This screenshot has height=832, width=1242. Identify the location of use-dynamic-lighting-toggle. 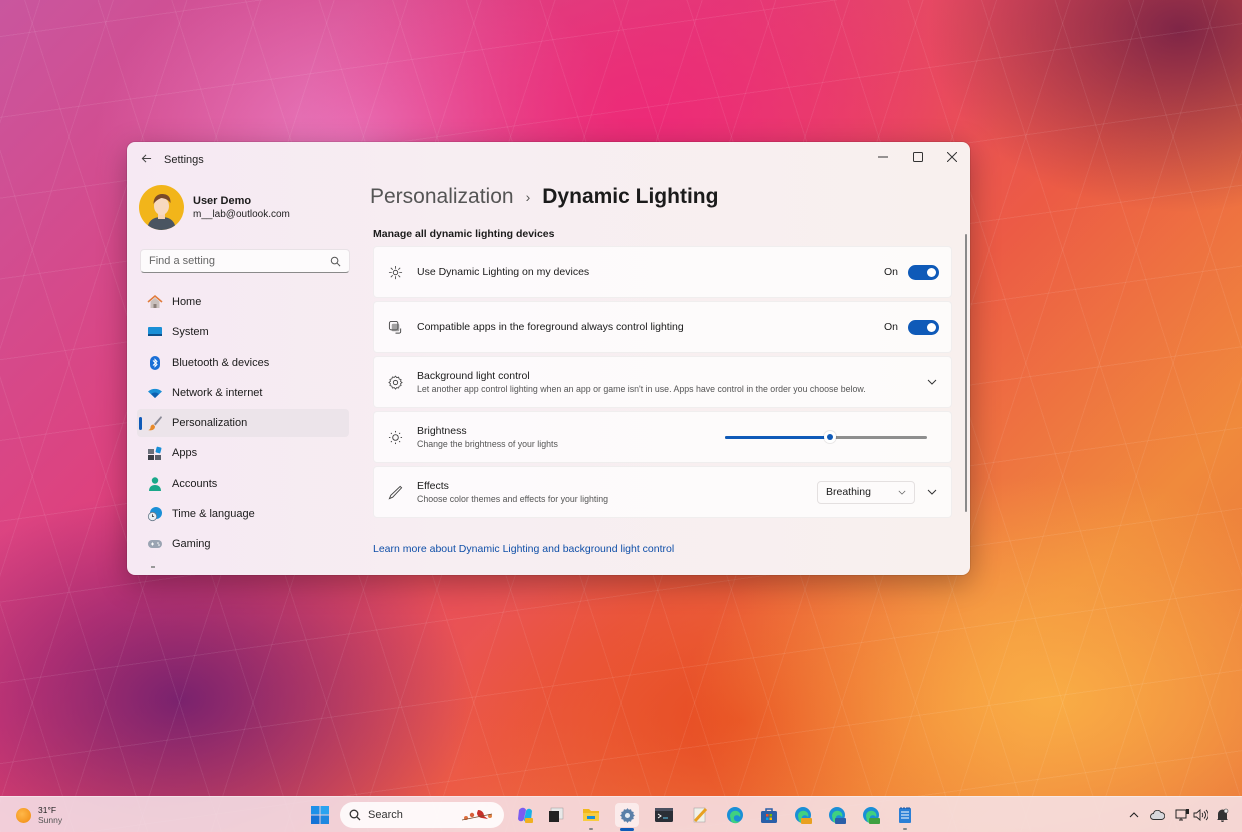
(923, 272).